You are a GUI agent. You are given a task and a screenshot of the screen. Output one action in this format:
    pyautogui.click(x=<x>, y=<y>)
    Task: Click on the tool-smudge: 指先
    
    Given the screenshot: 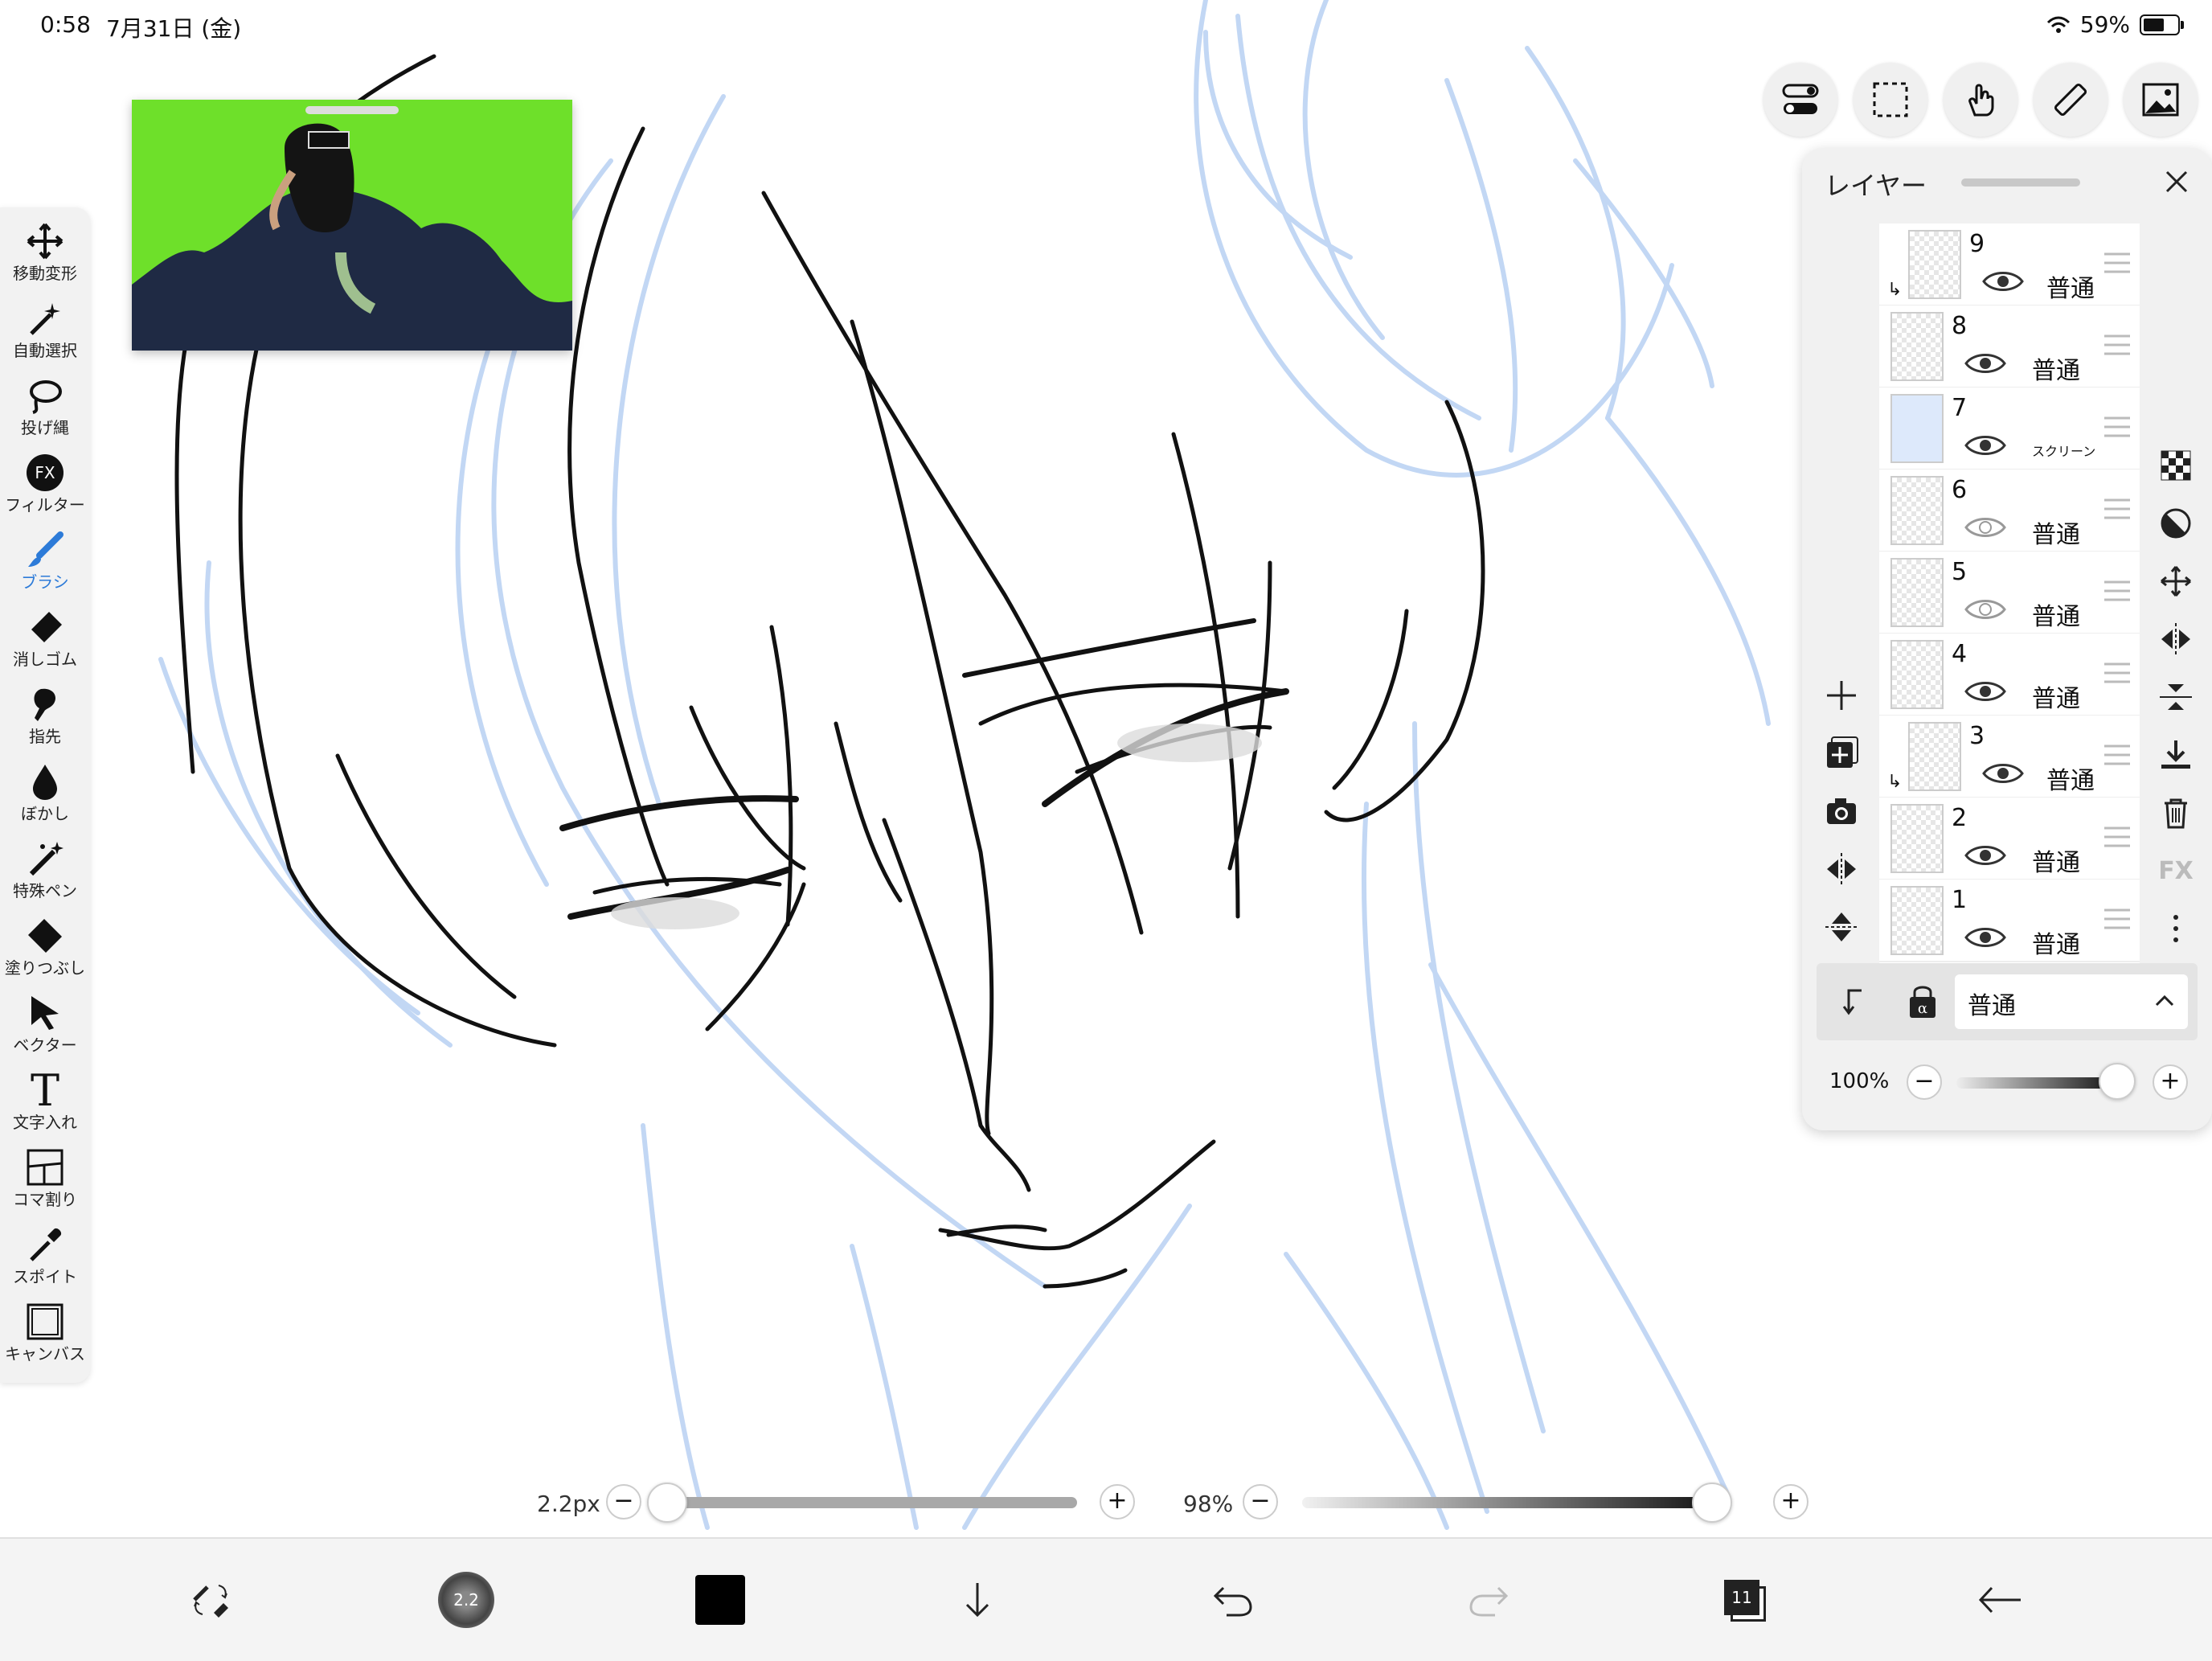 What is the action you would take?
    pyautogui.click(x=45, y=720)
    